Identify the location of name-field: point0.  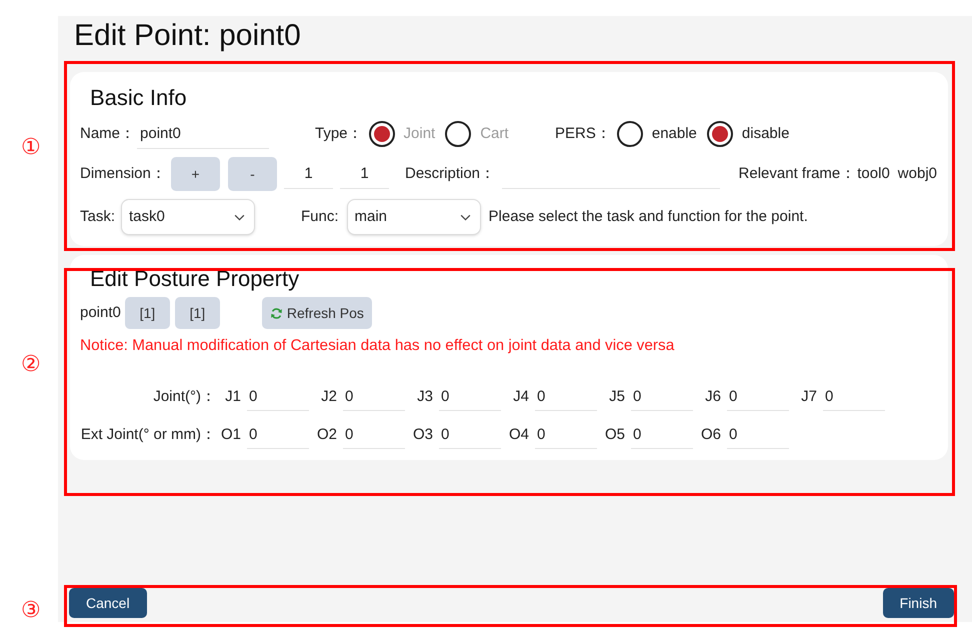
(203, 134).